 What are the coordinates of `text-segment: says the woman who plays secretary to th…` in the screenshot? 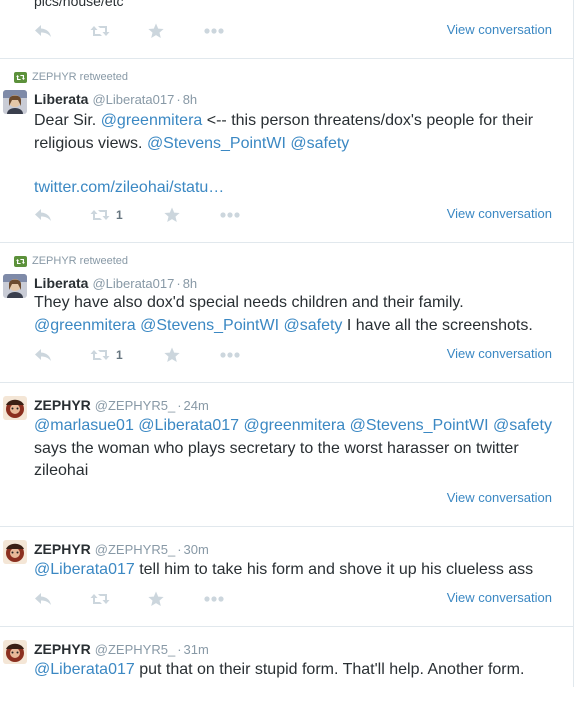 It's located at (276, 459).